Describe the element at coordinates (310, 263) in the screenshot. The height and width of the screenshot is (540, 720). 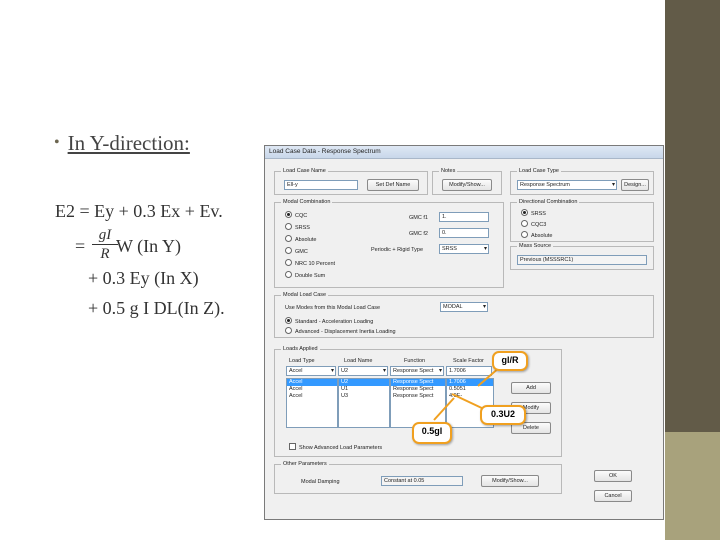
I see `radio-nrc-10-percent: NRC 10 Percent` at that location.